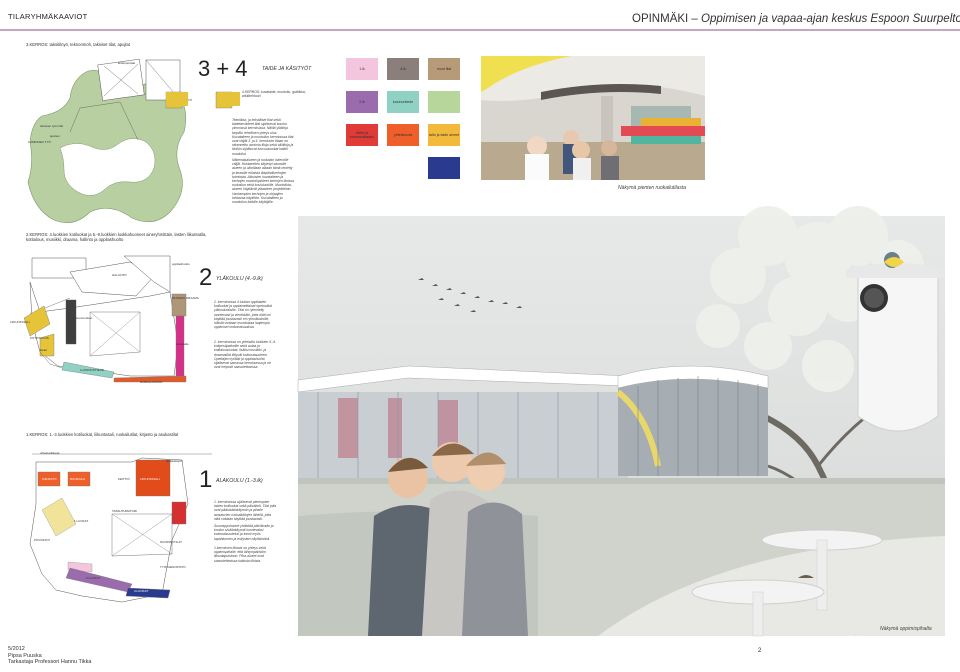 The image size is (960, 672). What do you see at coordinates (185, 298) in the screenshot?
I see `plan2-label-2: MUSIIKKI DRAAMA` at bounding box center [185, 298].